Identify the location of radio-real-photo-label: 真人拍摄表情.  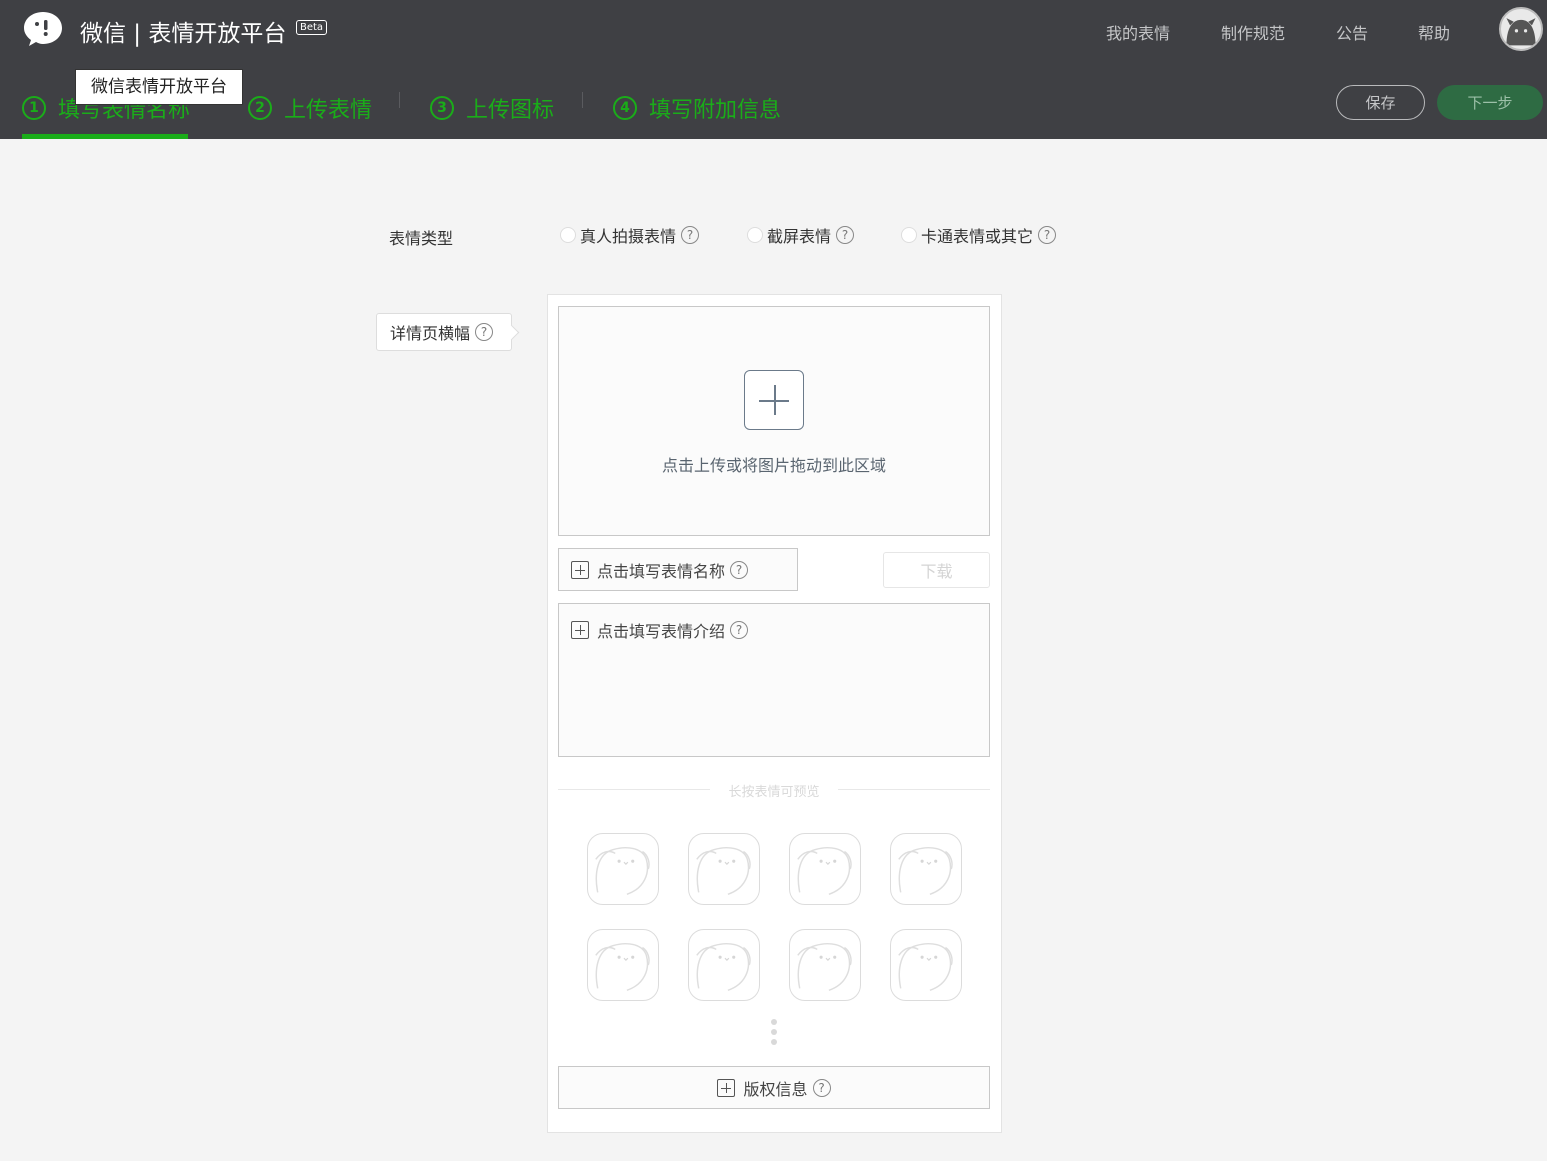
(628, 236).